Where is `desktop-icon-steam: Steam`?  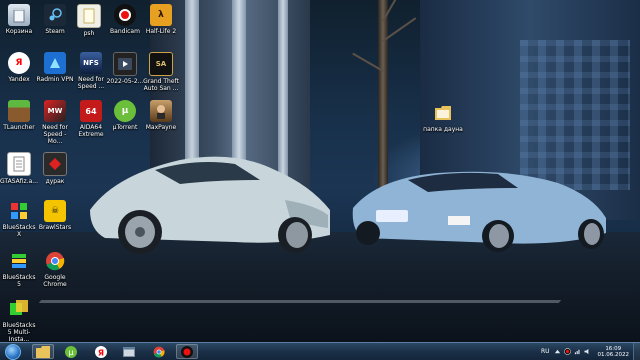
desktop-icon-steam: Steam is located at coordinates (55, 19).